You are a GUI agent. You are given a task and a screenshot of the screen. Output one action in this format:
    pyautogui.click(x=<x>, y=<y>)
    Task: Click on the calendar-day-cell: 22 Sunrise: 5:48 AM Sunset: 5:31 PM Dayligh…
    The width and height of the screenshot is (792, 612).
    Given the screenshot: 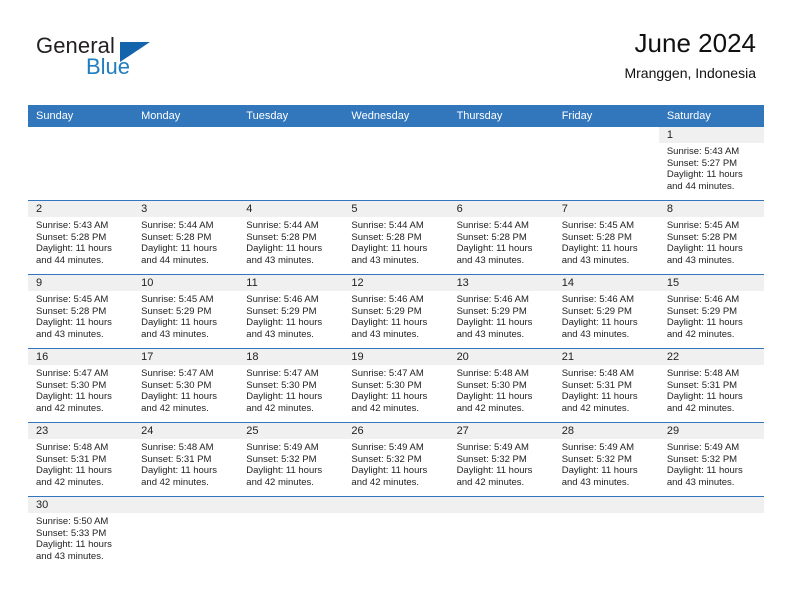 What is the action you would take?
    pyautogui.click(x=711, y=385)
    